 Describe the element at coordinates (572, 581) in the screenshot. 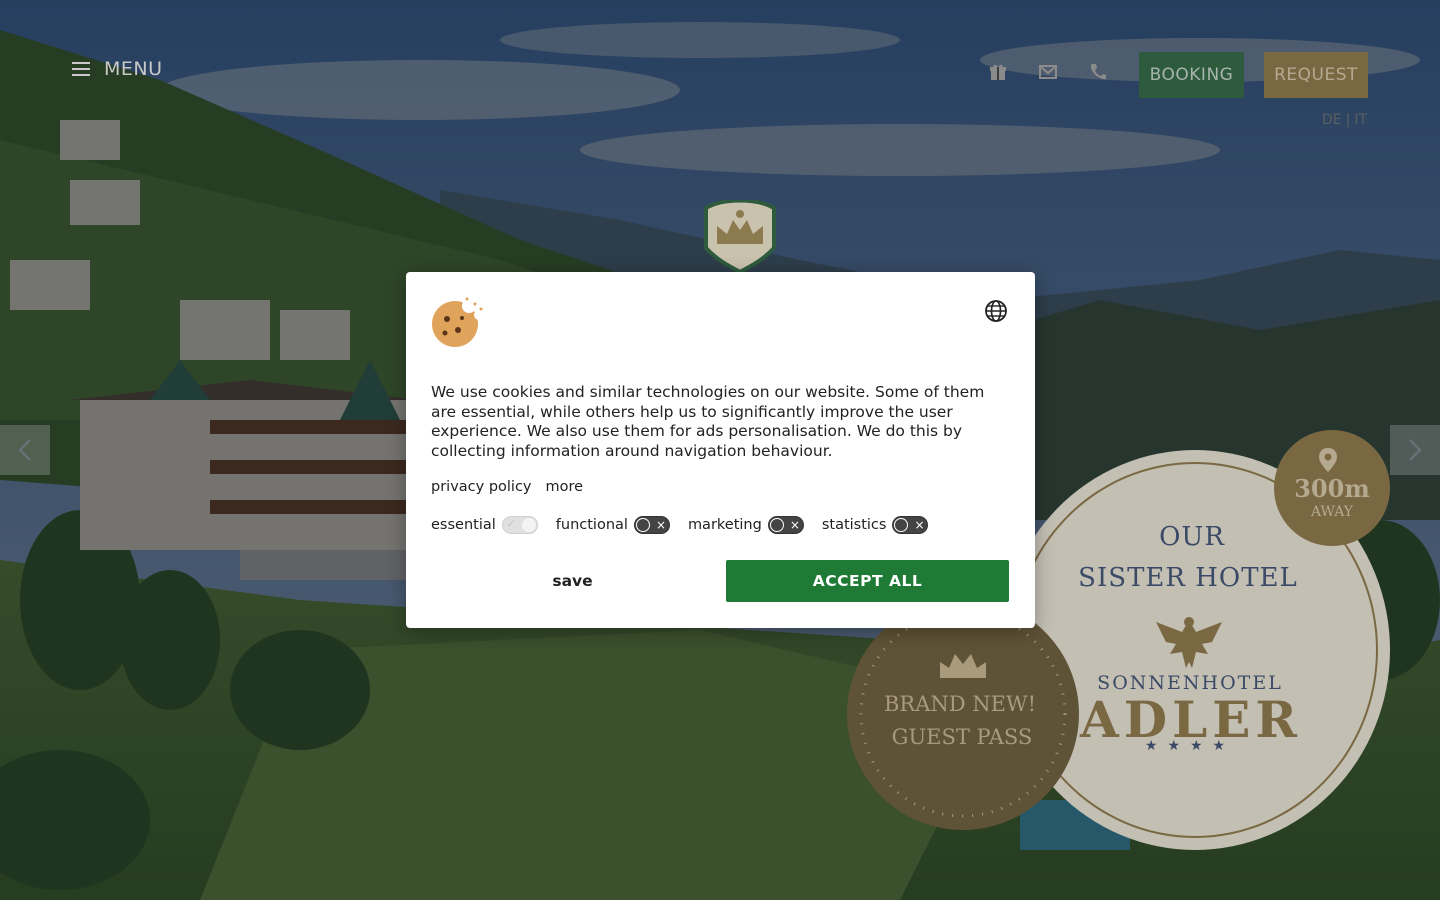

I see `save-button: save` at that location.